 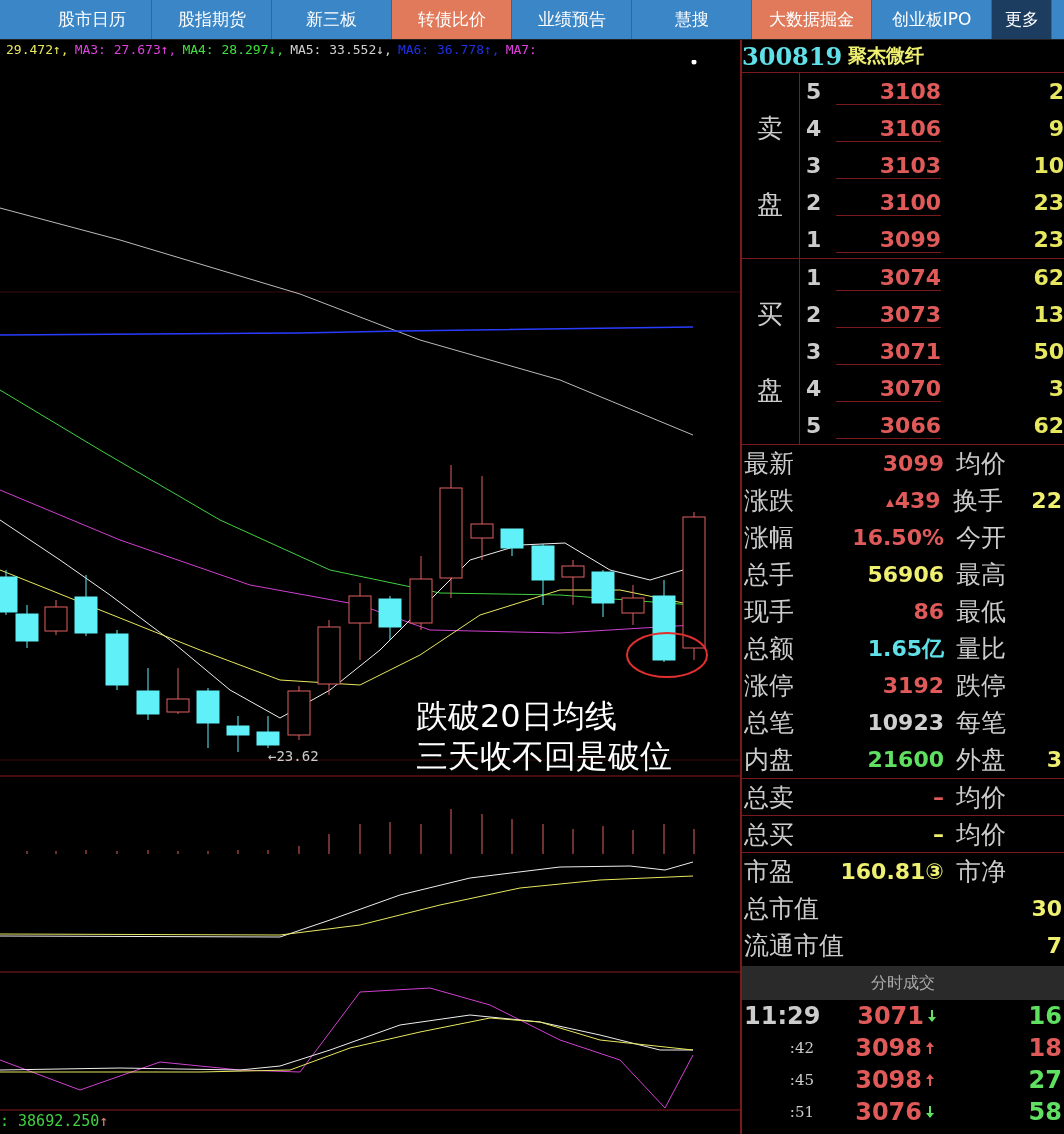 I want to click on stat-label: 总手, so click(x=769, y=575).